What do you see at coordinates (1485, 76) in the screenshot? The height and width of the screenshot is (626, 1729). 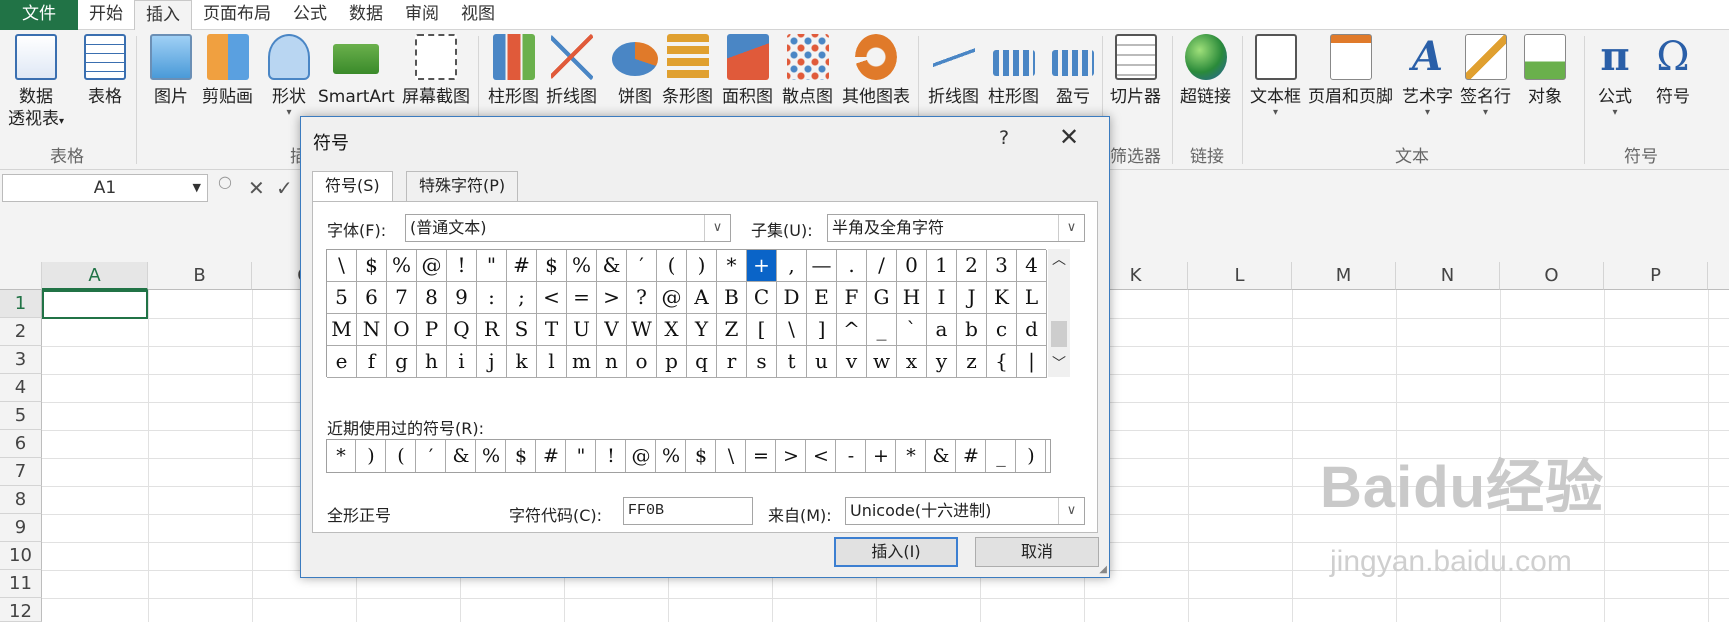 I see `signature-line-button: 签名行 ▾` at bounding box center [1485, 76].